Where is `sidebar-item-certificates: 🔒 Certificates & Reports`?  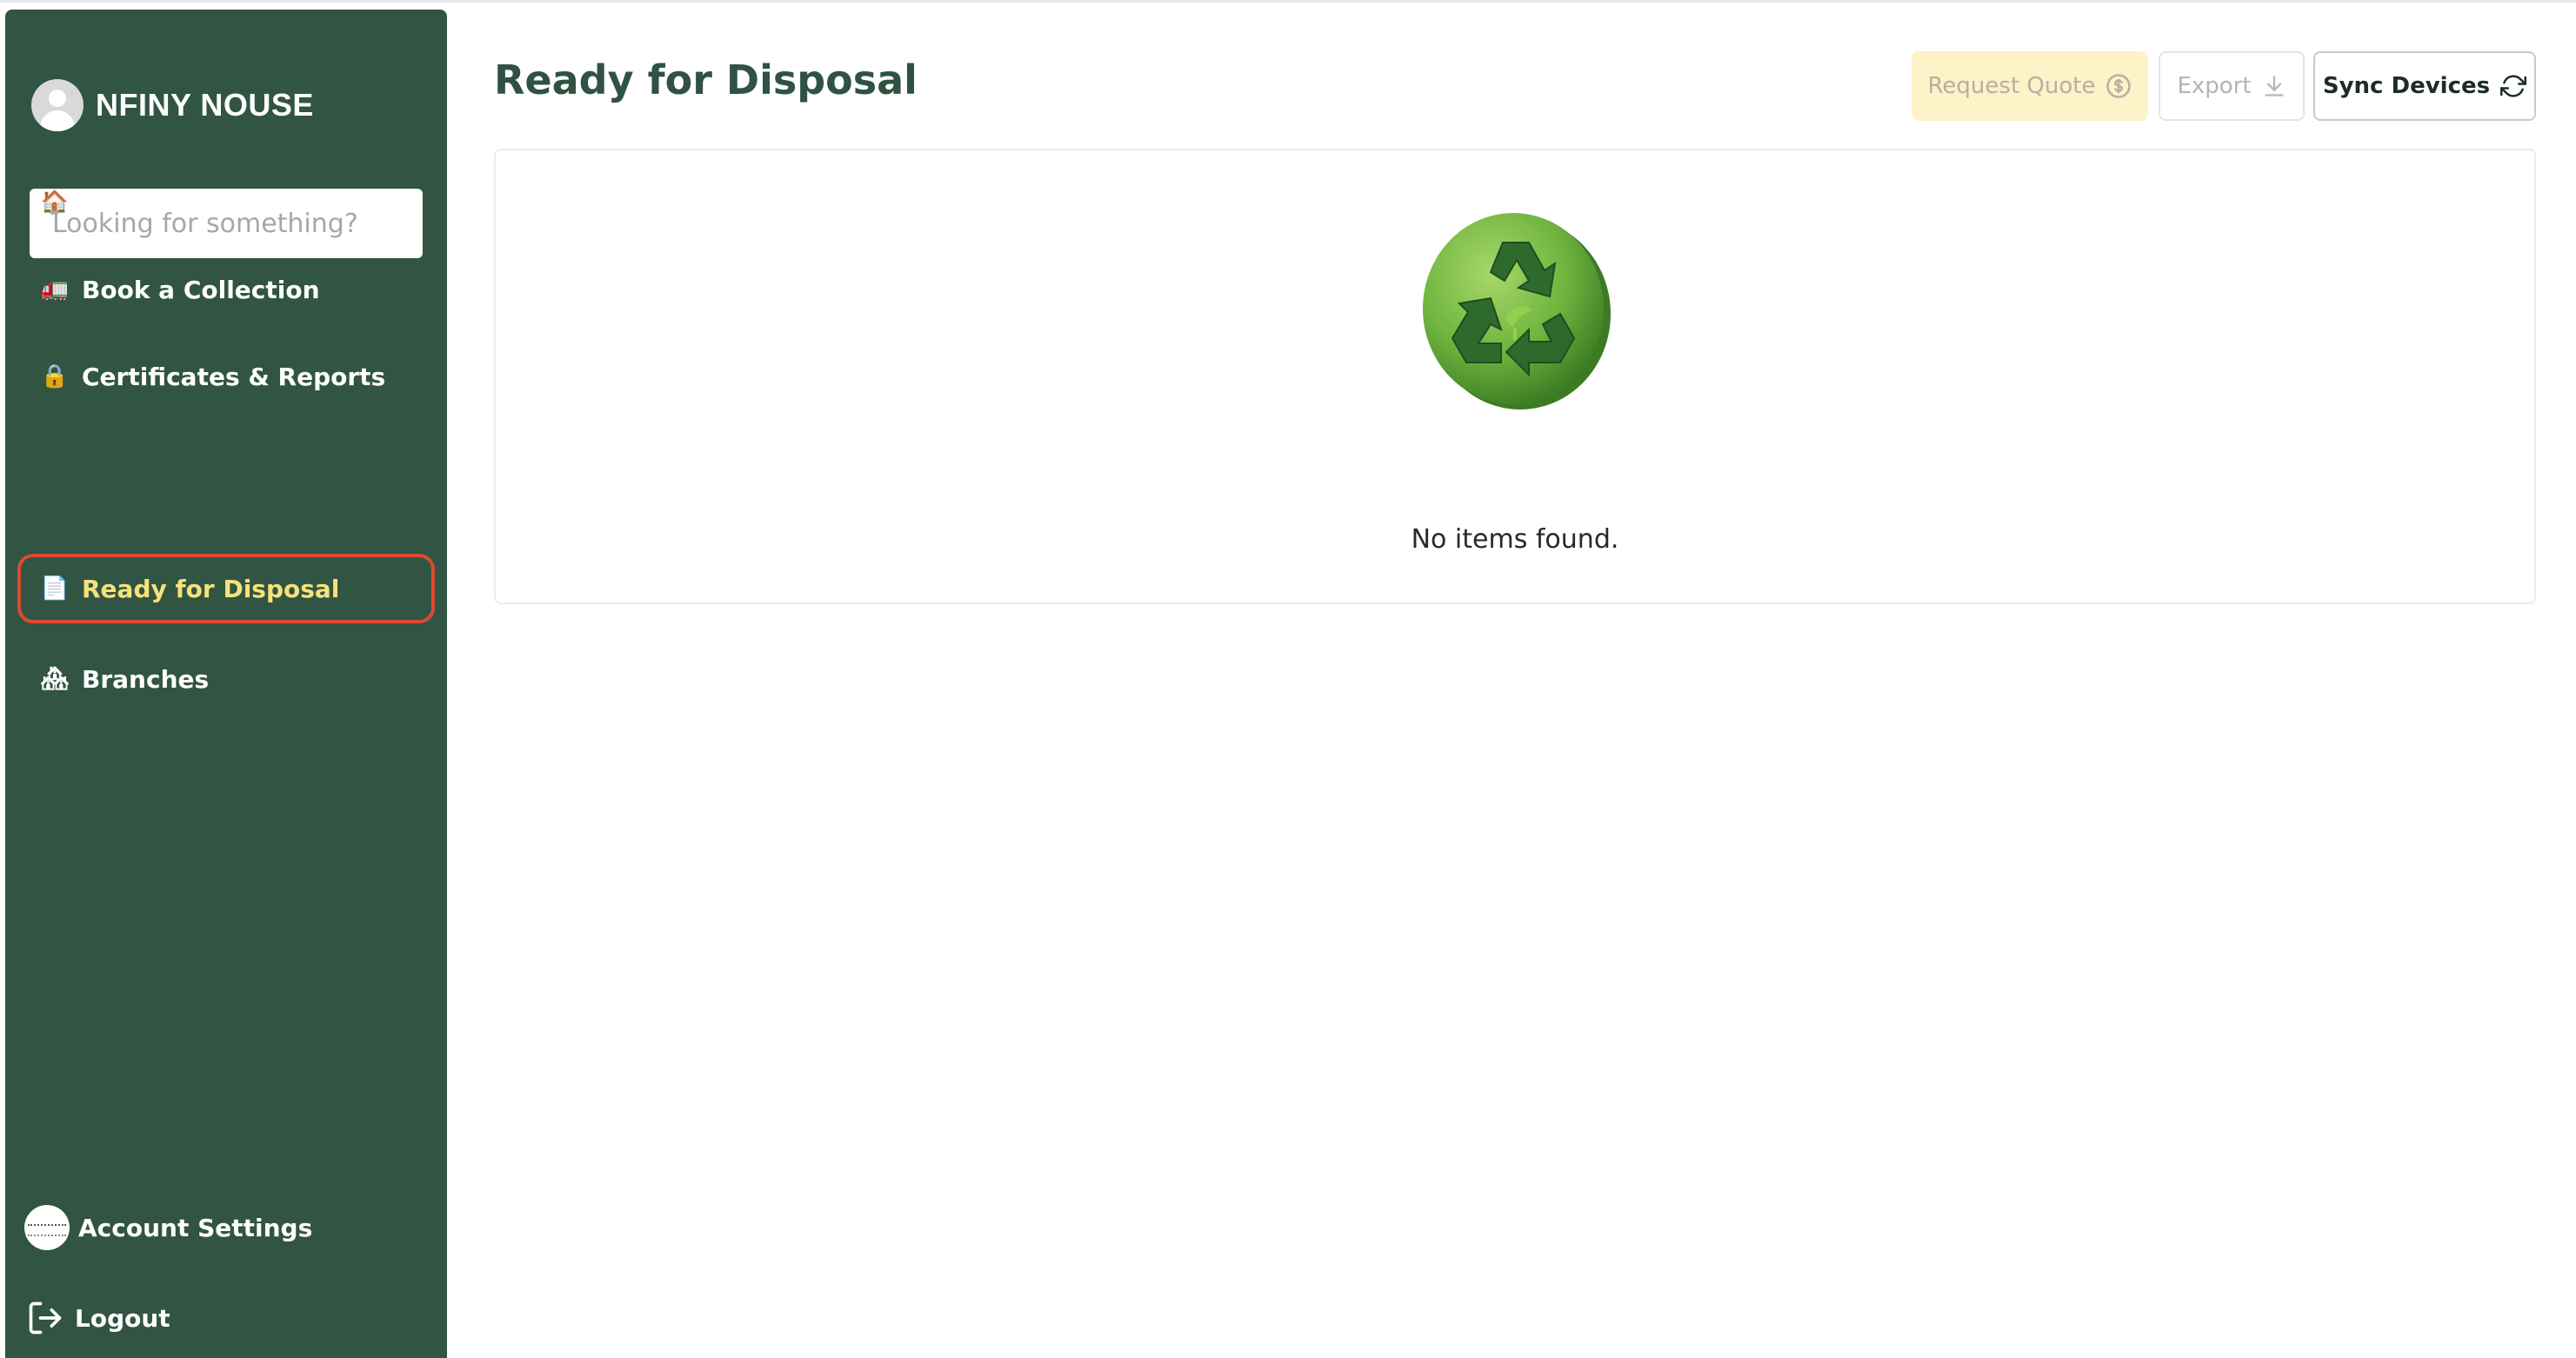 sidebar-item-certificates: 🔒 Certificates & Reports is located at coordinates (226, 376).